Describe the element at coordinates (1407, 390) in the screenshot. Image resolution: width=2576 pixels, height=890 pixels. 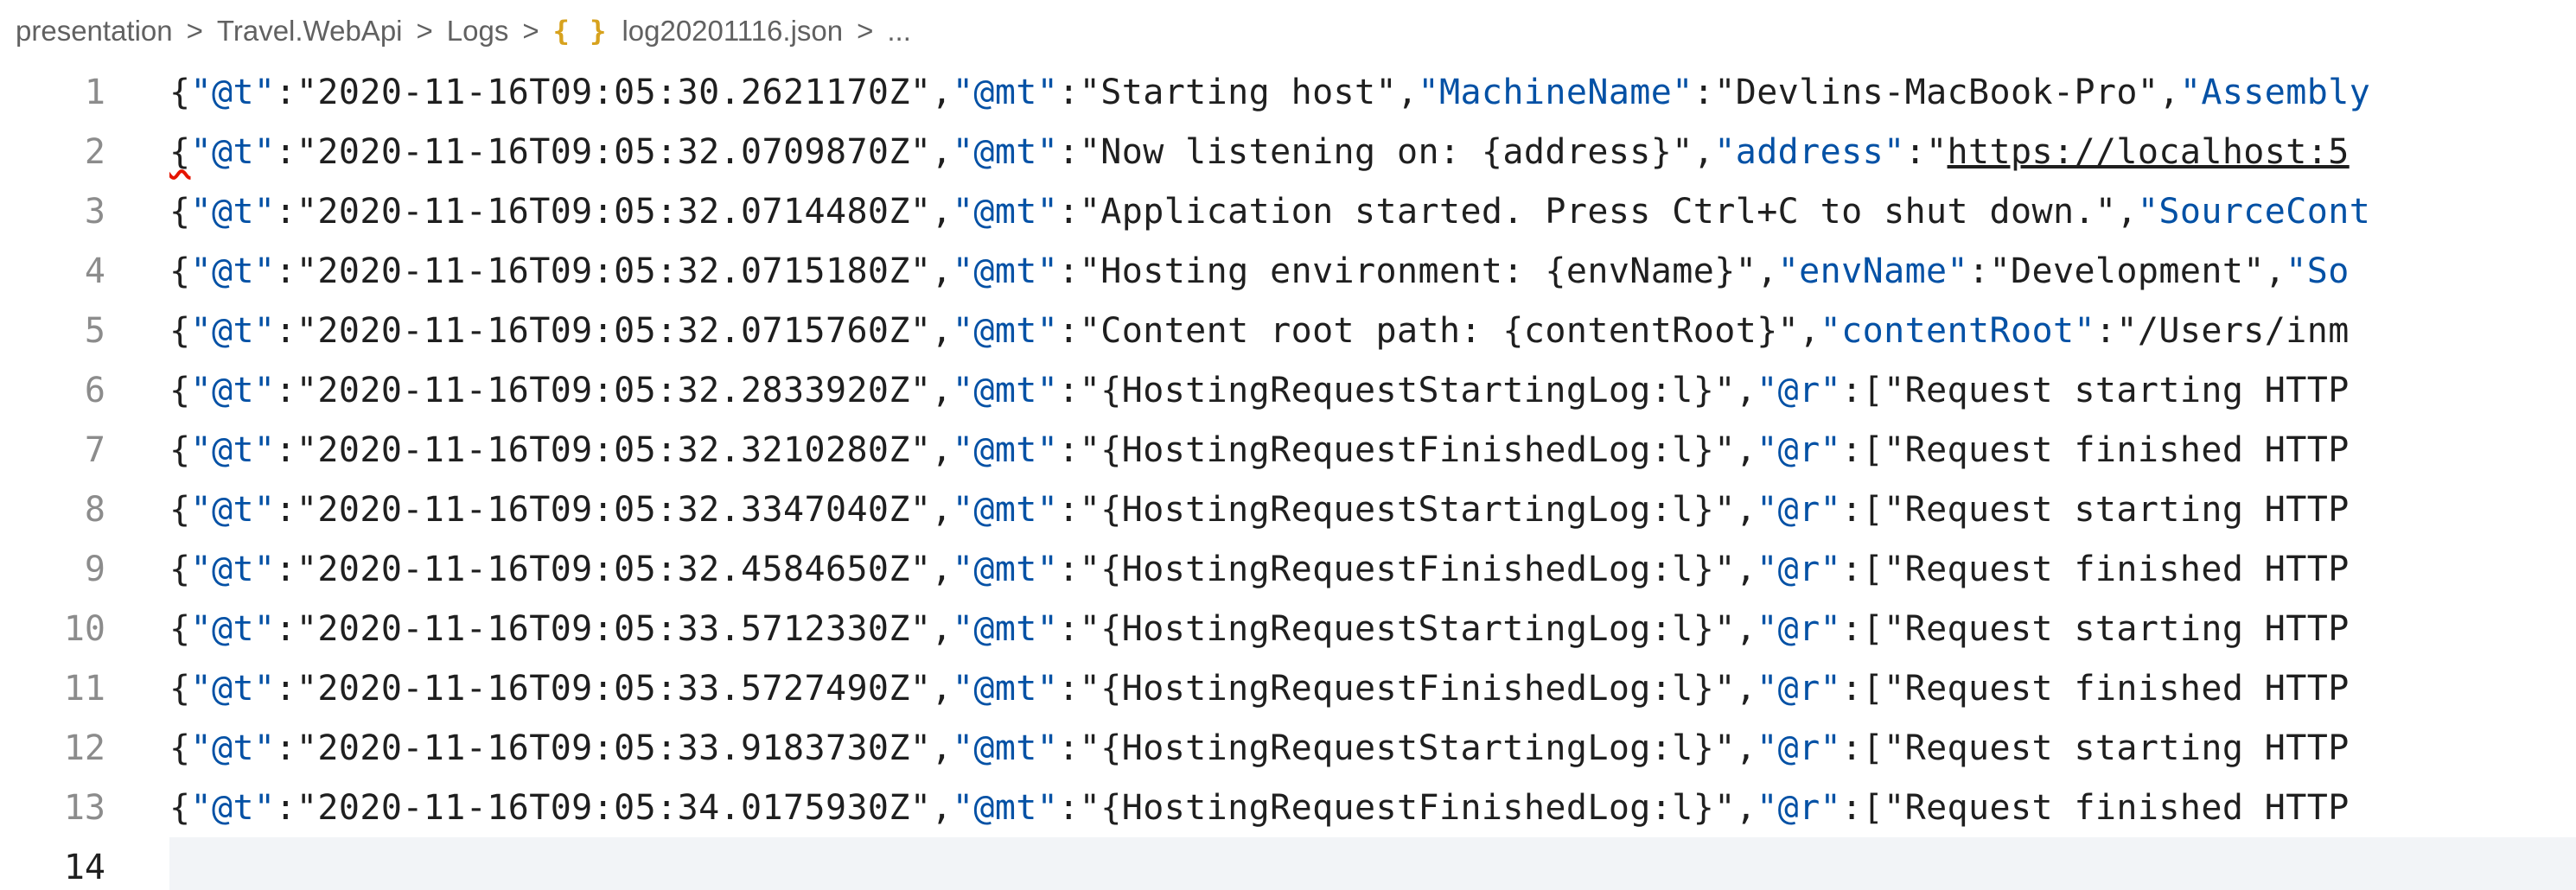
I see `json-value-token: "{HostingRequestStartingLog:l}"` at that location.